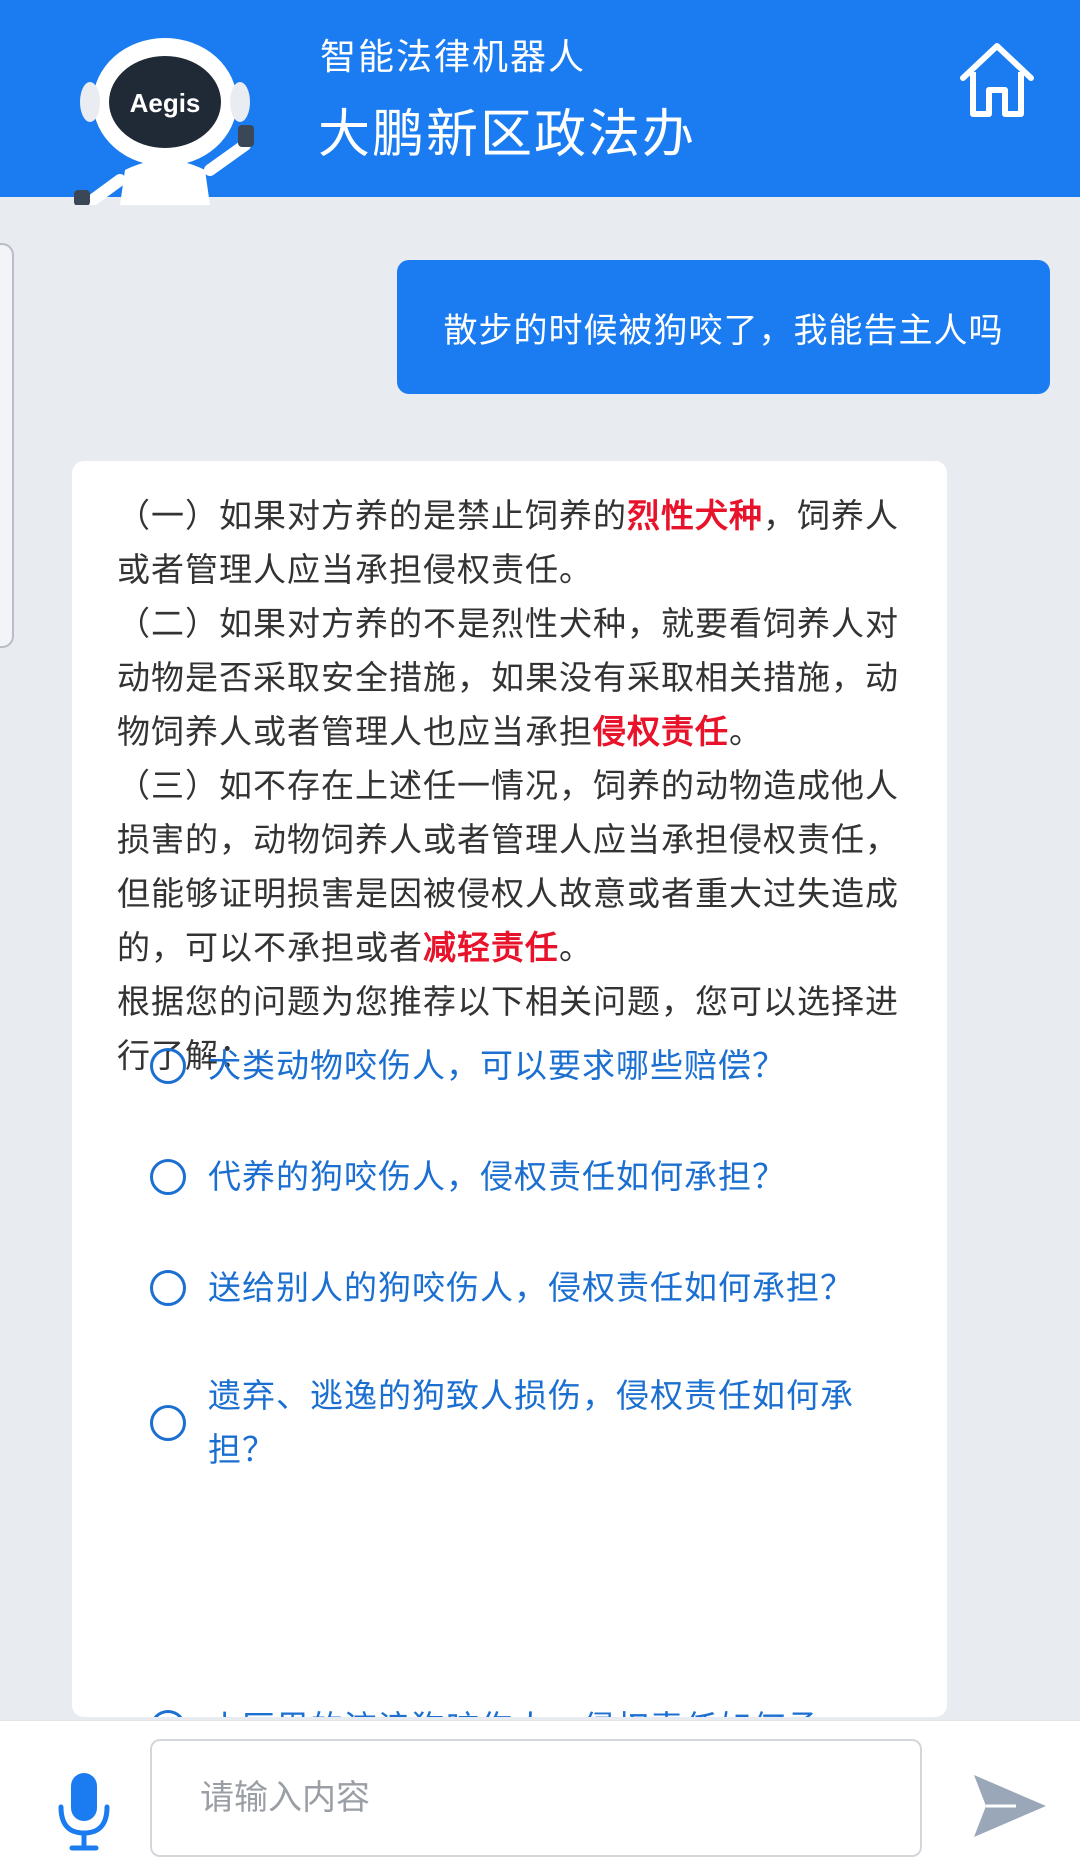 This screenshot has width=1080, height=1859. I want to click on side-drawer-handle, so click(7, 445).